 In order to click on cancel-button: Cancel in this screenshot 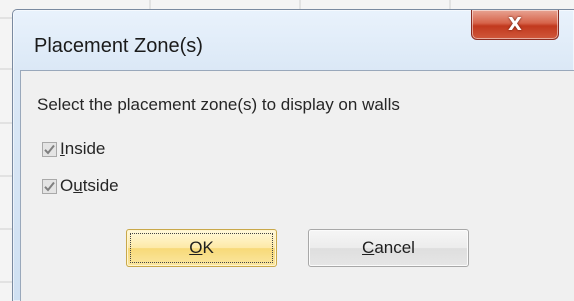, I will do `click(388, 248)`.